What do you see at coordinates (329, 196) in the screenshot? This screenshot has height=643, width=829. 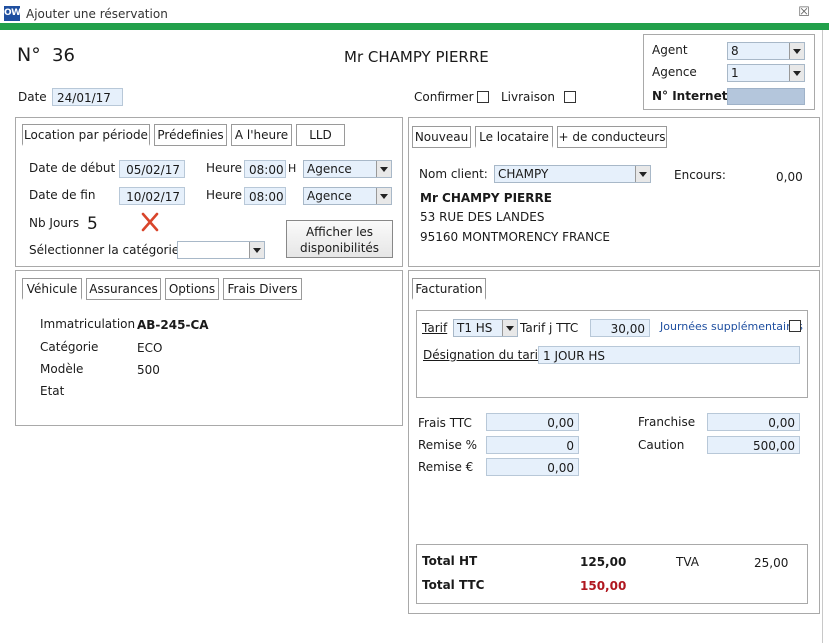 I see `end-place-value: Agence` at bounding box center [329, 196].